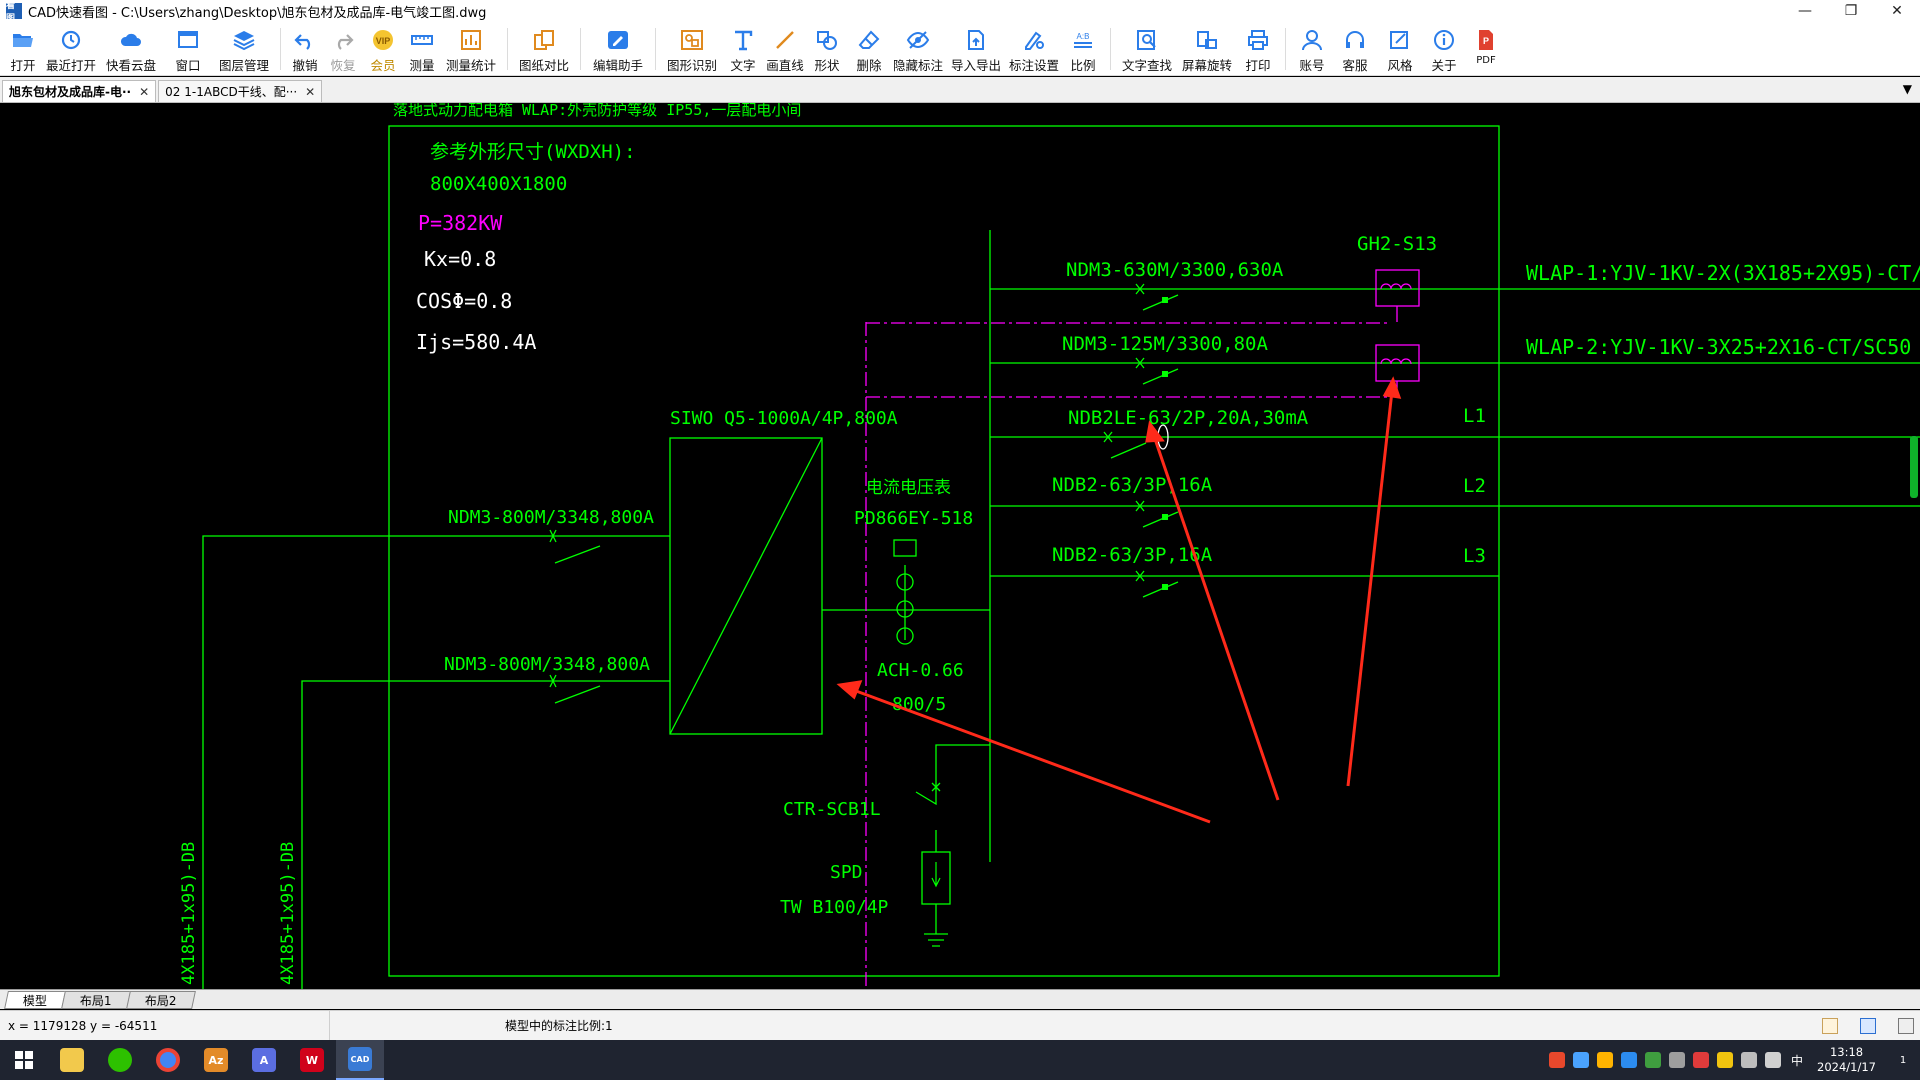 The width and height of the screenshot is (1920, 1080). What do you see at coordinates (544, 40) in the screenshot?
I see `compare-icon` at bounding box center [544, 40].